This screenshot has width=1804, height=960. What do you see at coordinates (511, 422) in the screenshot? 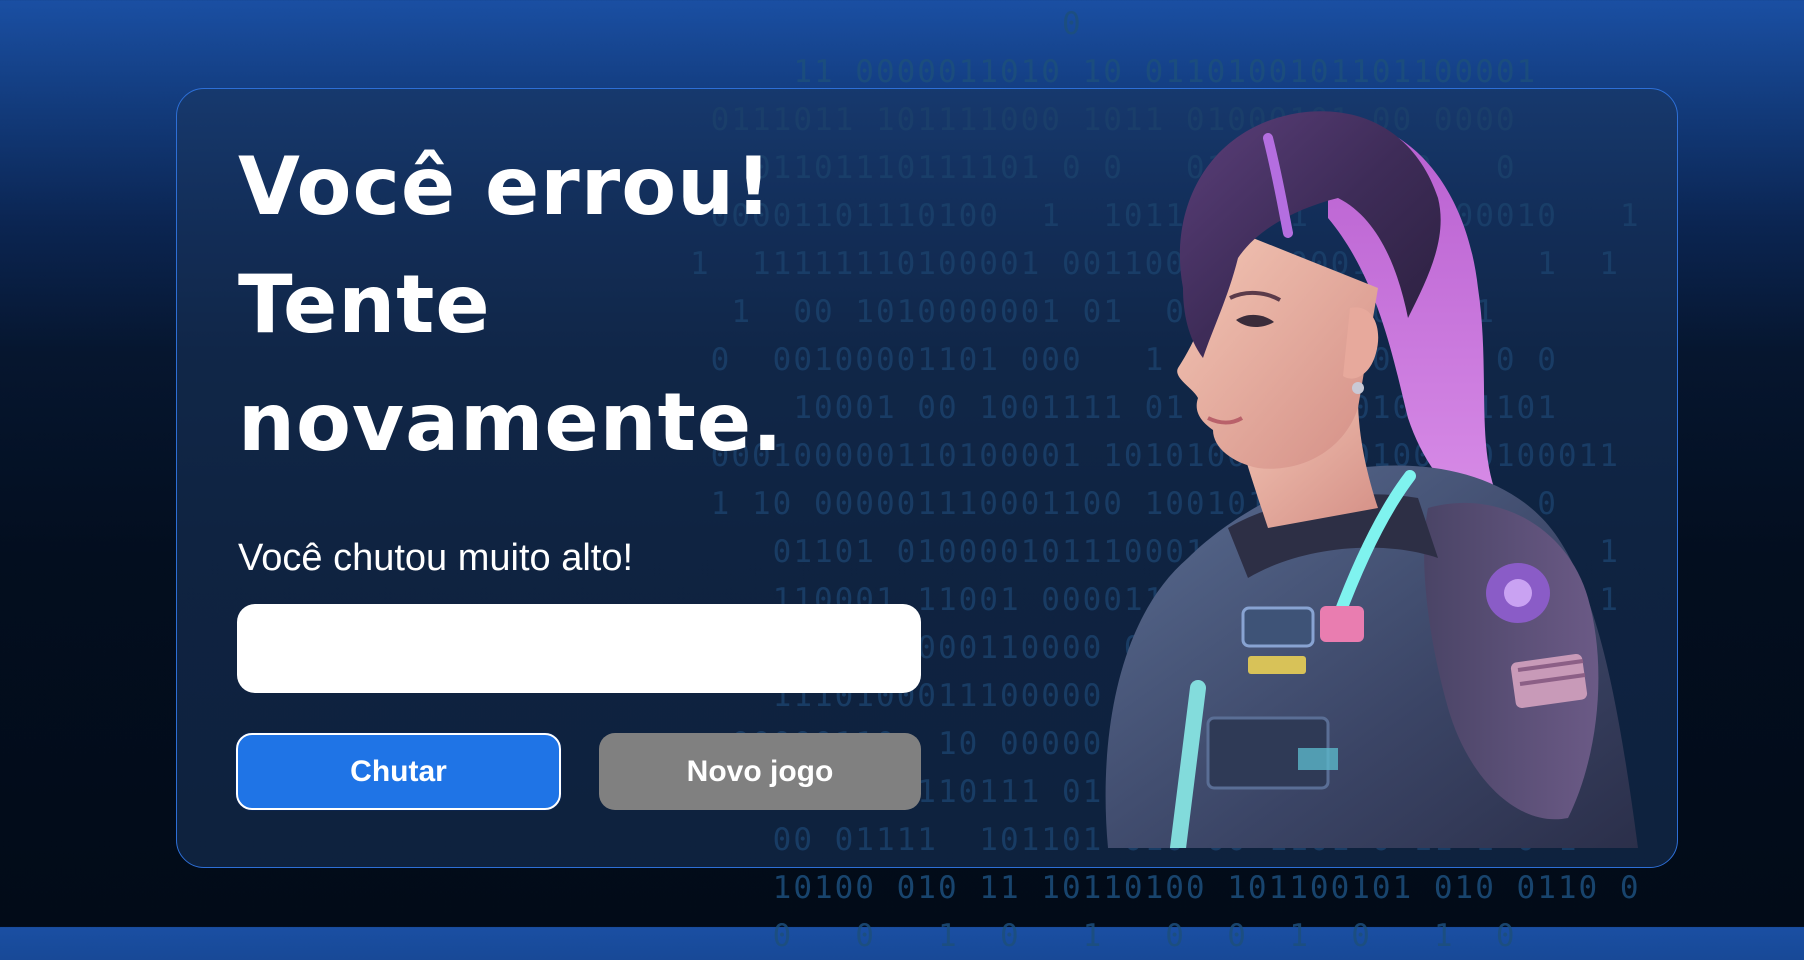
I see `heading-line-3: novamente.` at bounding box center [511, 422].